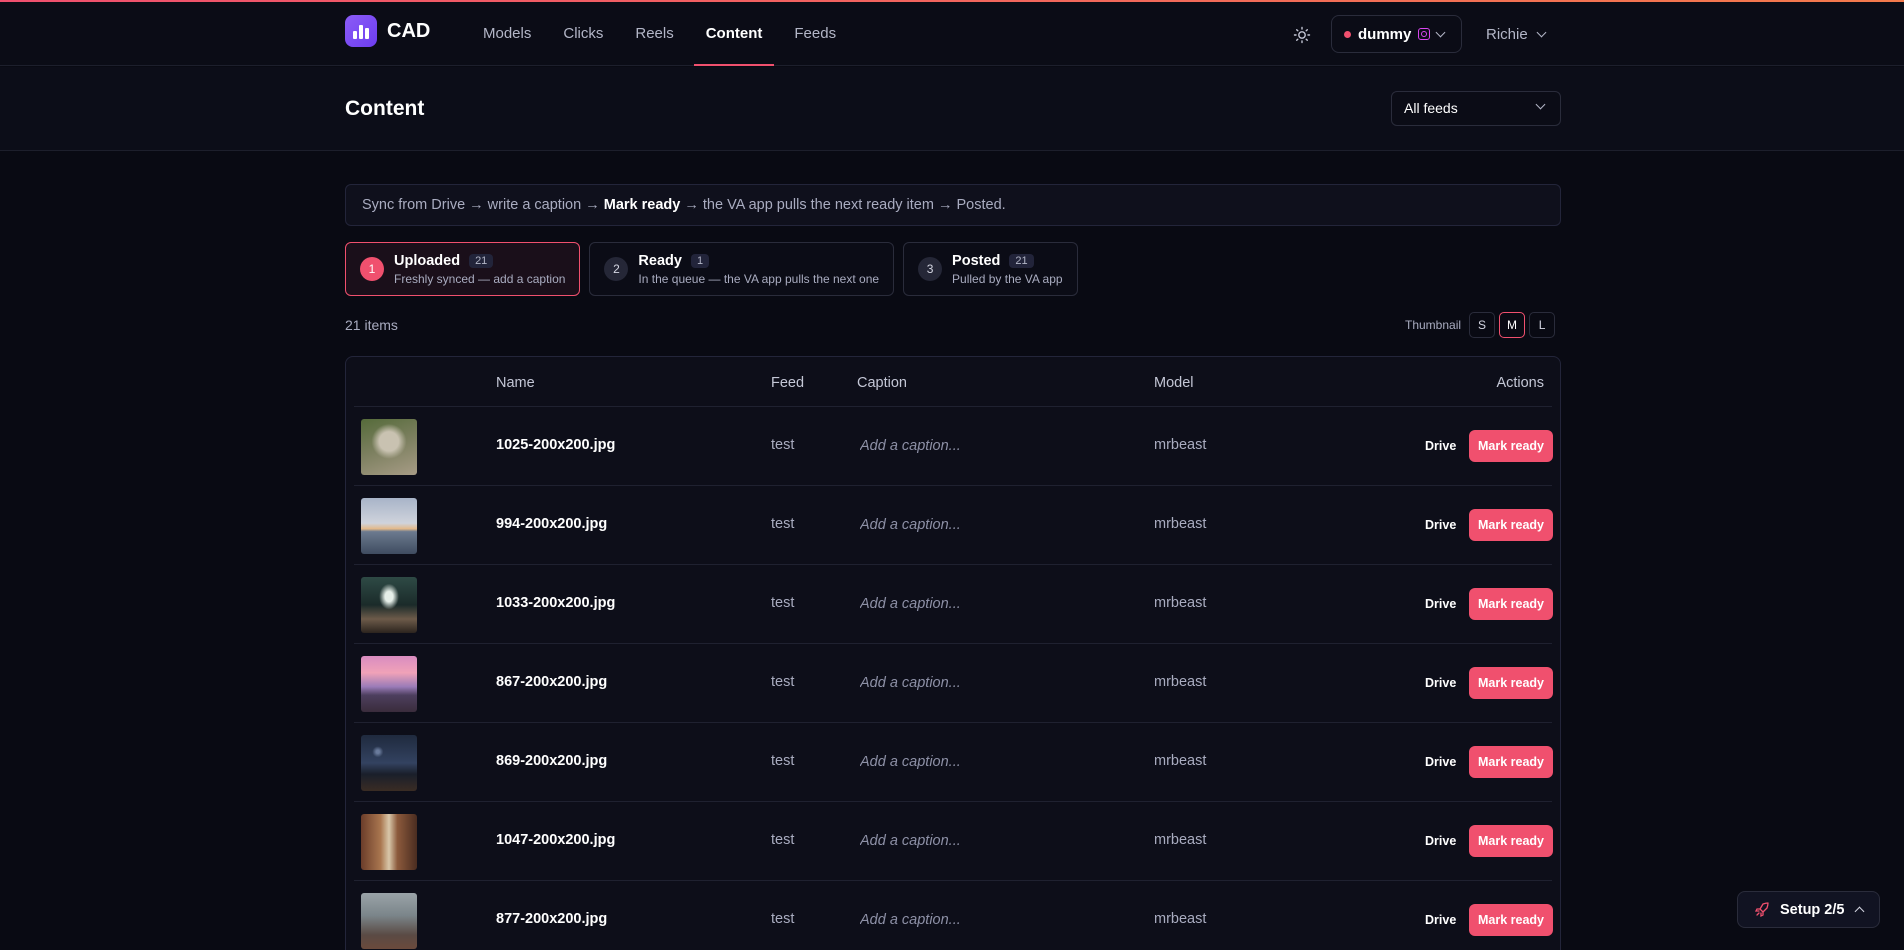 This screenshot has width=1904, height=950. I want to click on nav-feeds: Feeds, so click(815, 34).